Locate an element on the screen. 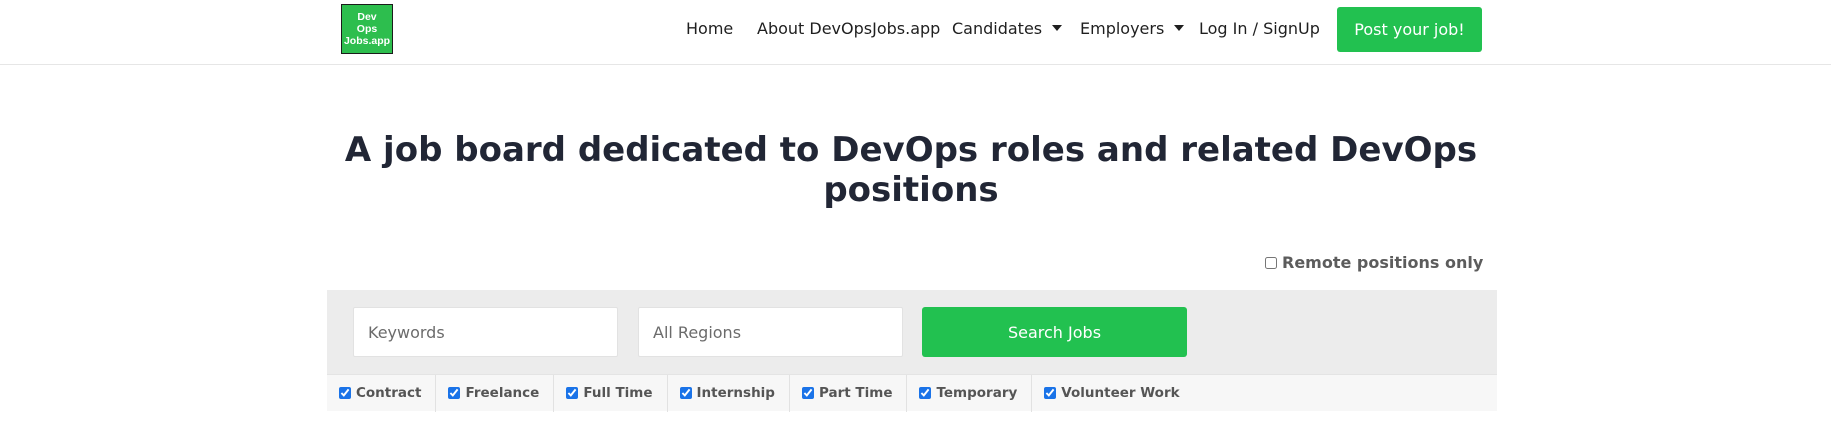 This screenshot has height=425, width=1831. site-logo: Dev Ops Jobs.app is located at coordinates (367, 29).